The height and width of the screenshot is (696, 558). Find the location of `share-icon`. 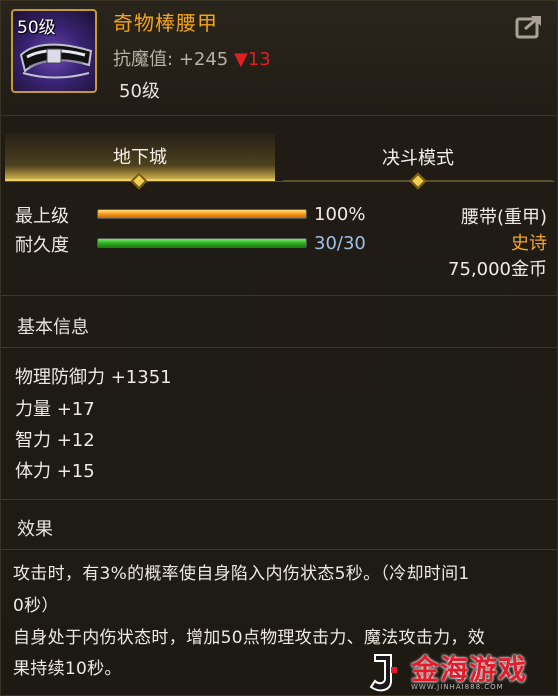

share-icon is located at coordinates (530, 26).